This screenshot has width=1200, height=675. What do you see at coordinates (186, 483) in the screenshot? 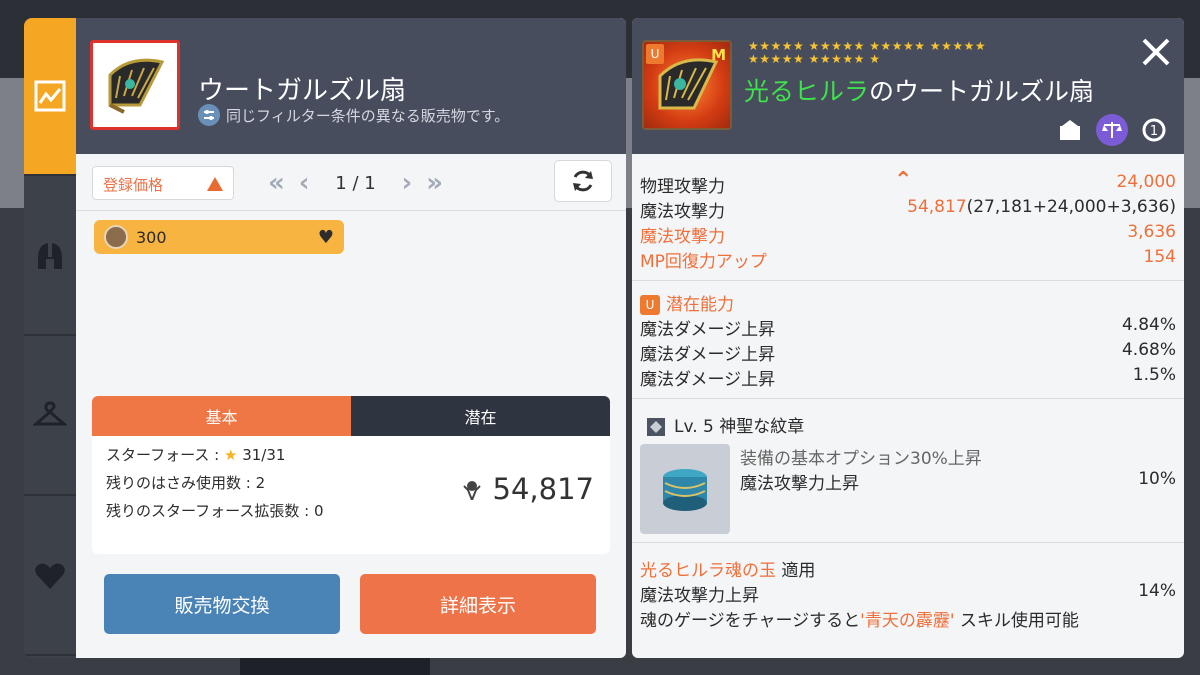
I see `scissors-count: 残りのはさみ使用数 : 2` at bounding box center [186, 483].